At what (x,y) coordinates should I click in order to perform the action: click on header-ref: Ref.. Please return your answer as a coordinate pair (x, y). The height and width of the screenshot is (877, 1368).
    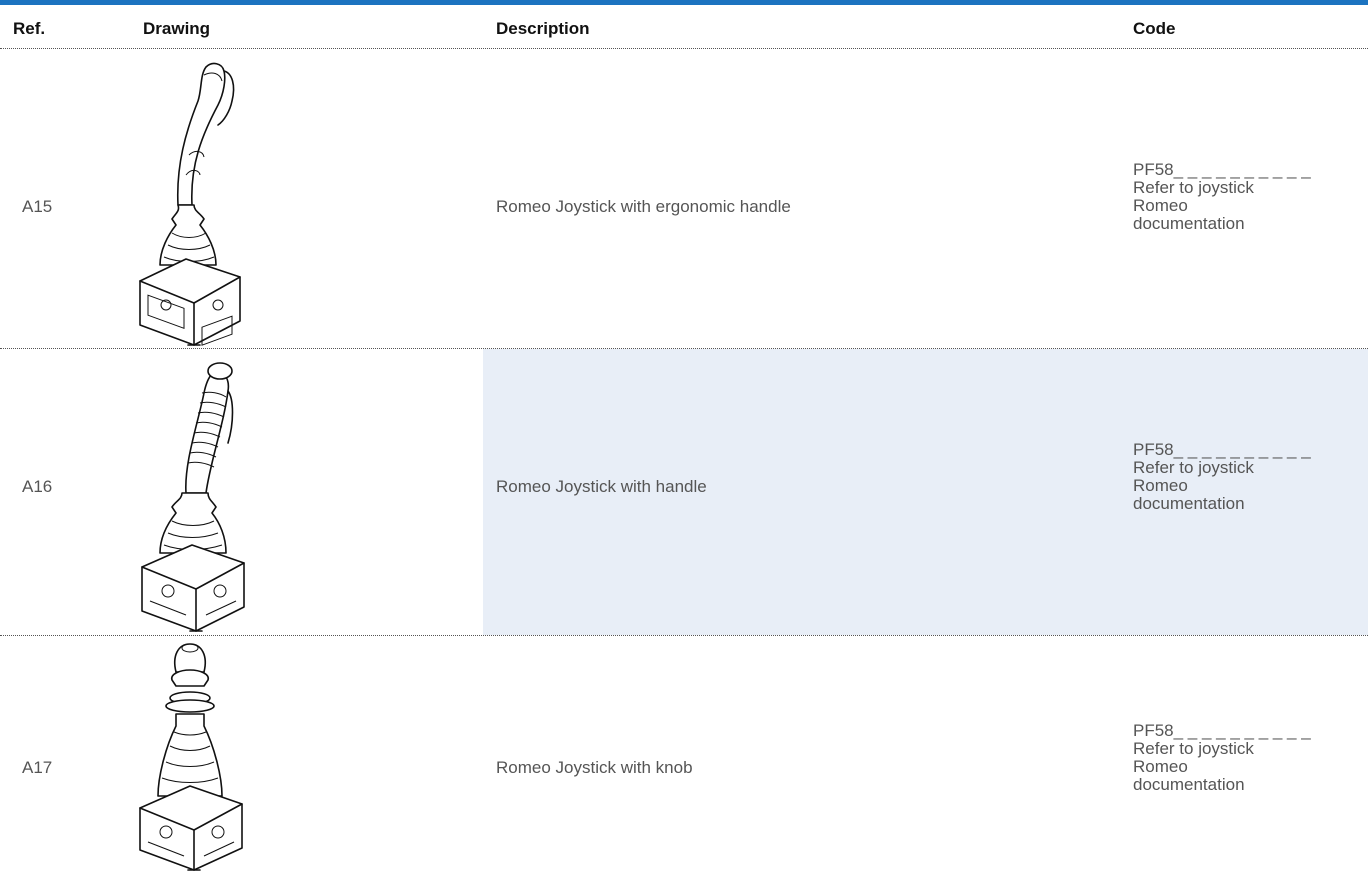
    Looking at the image, I should click on (29, 28).